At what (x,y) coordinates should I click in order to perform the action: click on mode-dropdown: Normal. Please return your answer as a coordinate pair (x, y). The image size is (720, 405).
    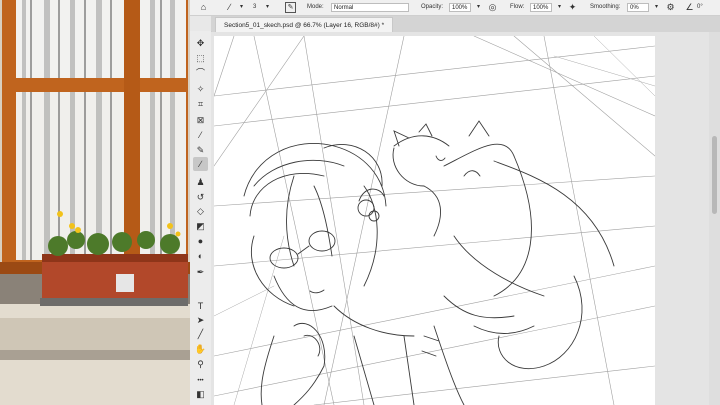
    Looking at the image, I should click on (370, 7).